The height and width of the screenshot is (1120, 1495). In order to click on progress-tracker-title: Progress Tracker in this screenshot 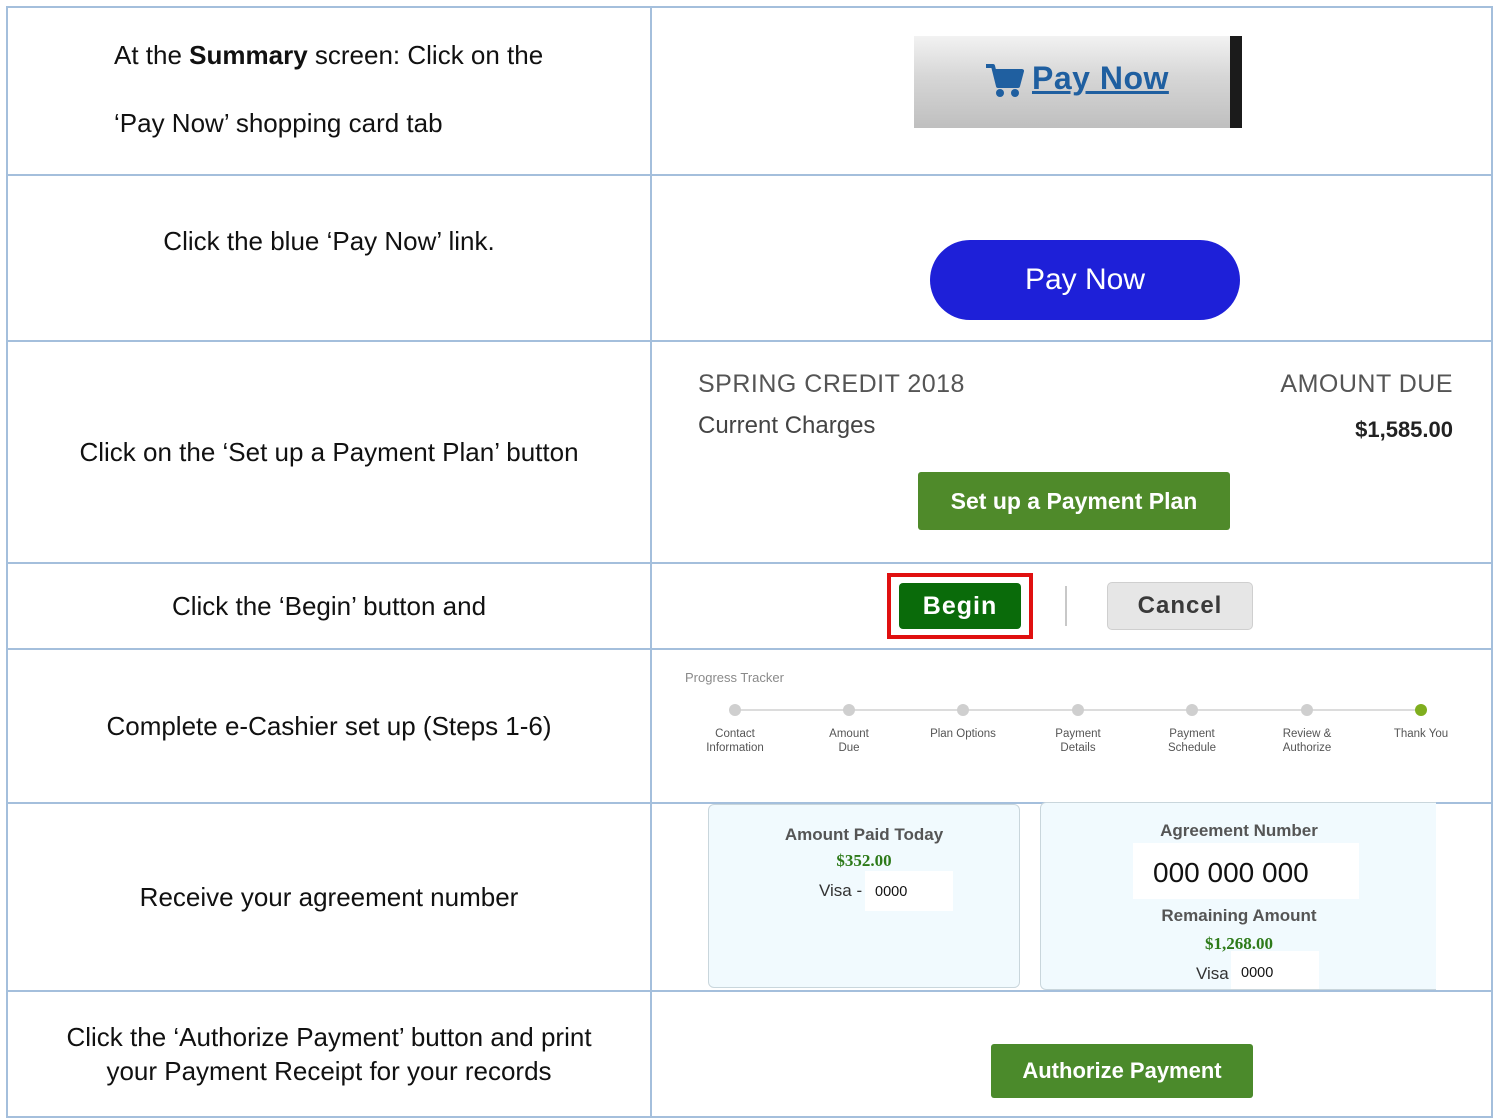, I will do `click(734, 677)`.